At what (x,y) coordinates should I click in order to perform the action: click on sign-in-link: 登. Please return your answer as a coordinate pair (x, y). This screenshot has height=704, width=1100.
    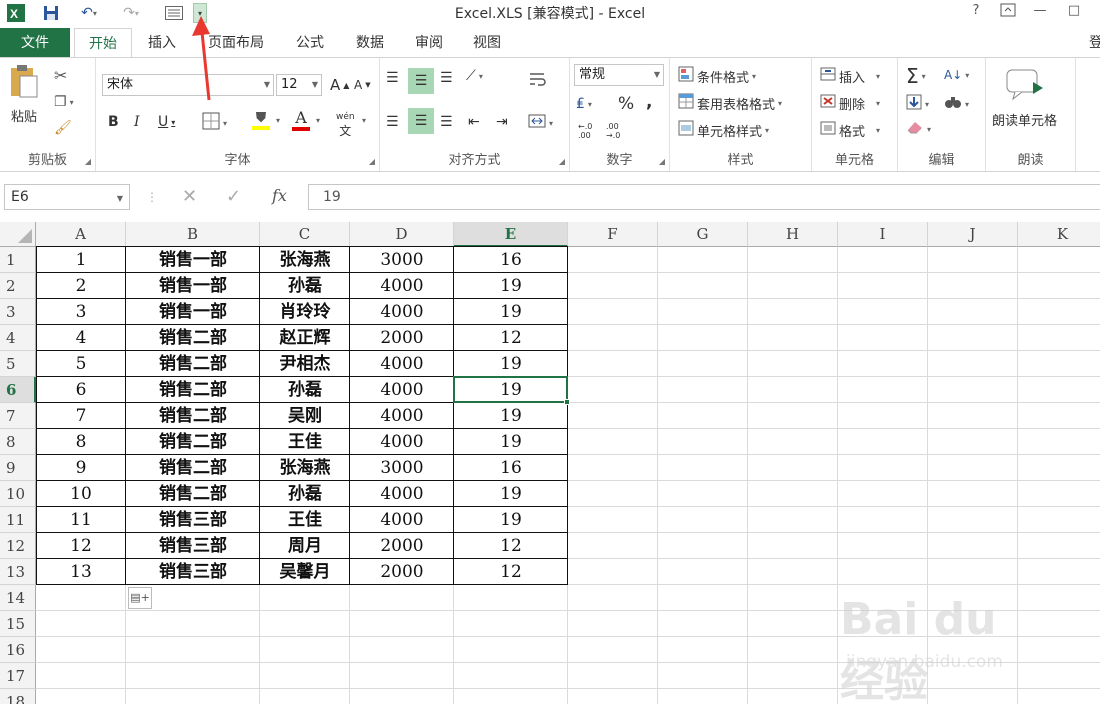
    Looking at the image, I should click on (1093, 43).